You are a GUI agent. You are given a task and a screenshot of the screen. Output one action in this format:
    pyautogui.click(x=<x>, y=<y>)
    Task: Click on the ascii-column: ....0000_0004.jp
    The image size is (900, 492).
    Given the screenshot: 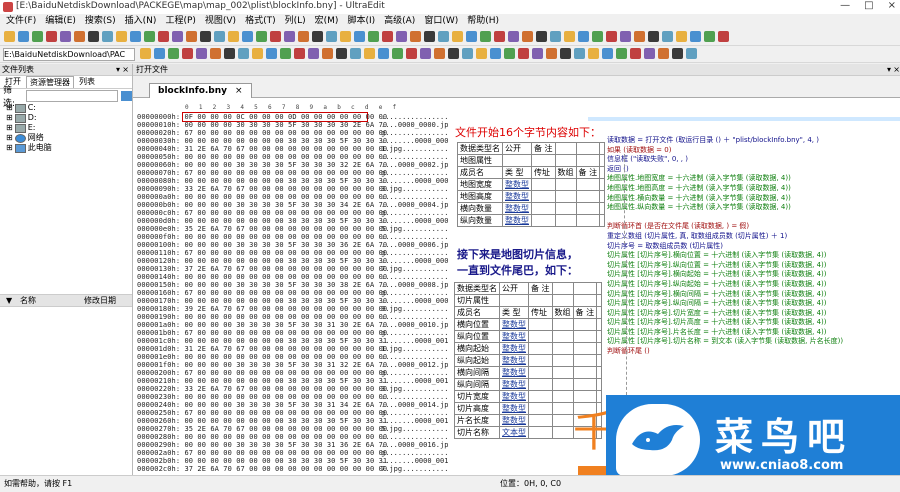 What is the action you would take?
    pyautogui.click(x=414, y=205)
    